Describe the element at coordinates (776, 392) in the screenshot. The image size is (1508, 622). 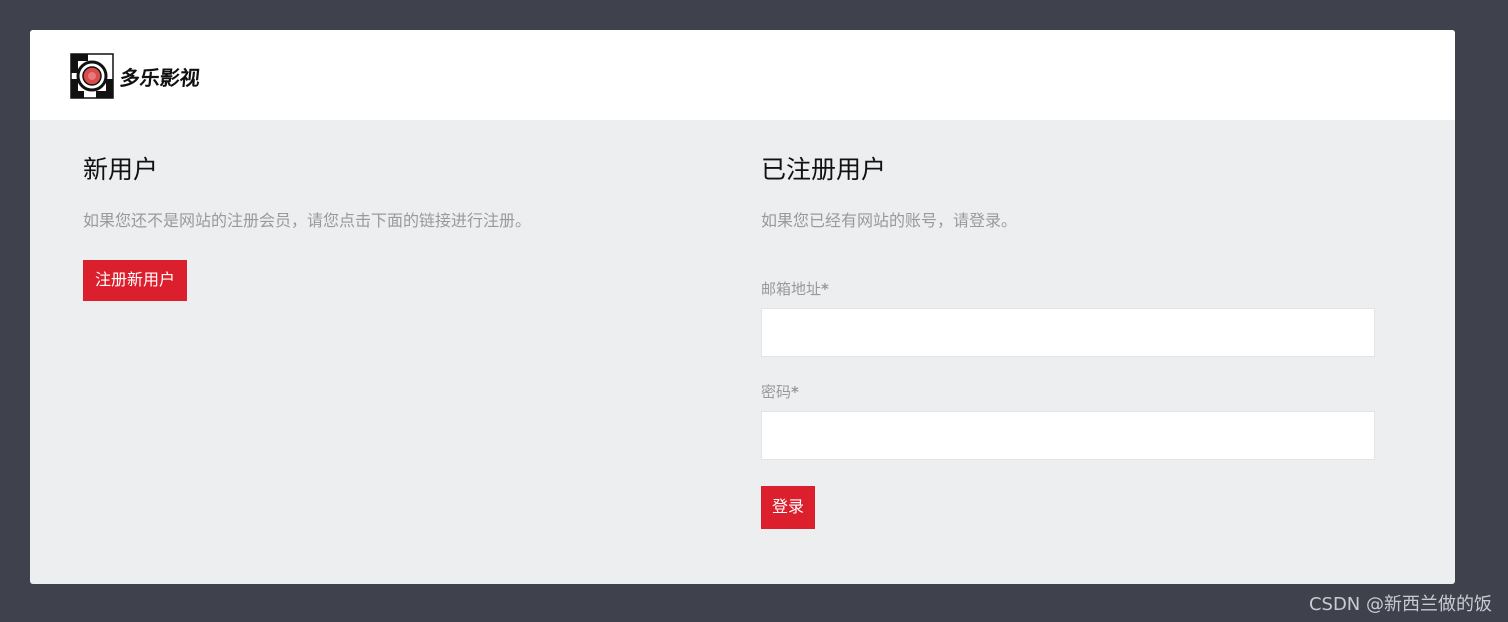
I see `password-label-text: 密码` at that location.